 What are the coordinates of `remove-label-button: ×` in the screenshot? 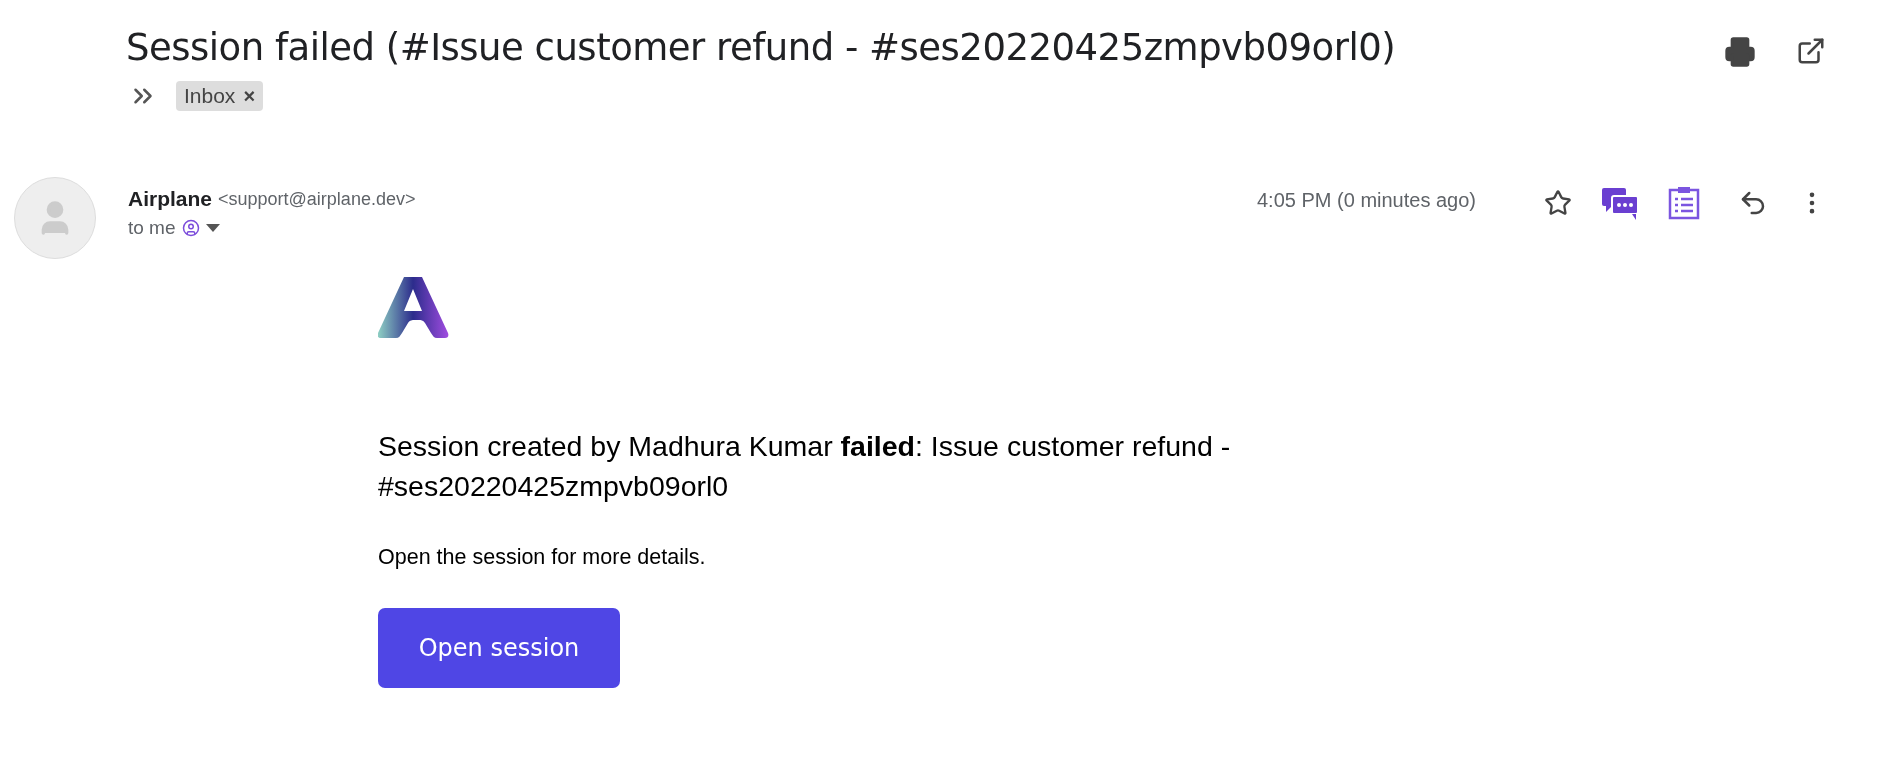 It's located at (249, 96).